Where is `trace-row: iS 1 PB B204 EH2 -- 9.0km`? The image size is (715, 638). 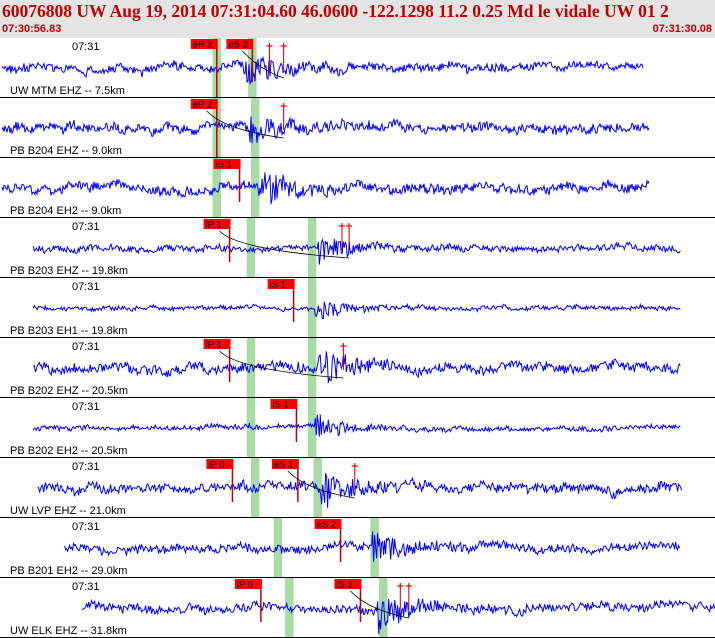
trace-row: iS 1 PB B204 EH2 -- 9.0km is located at coordinates (357, 188).